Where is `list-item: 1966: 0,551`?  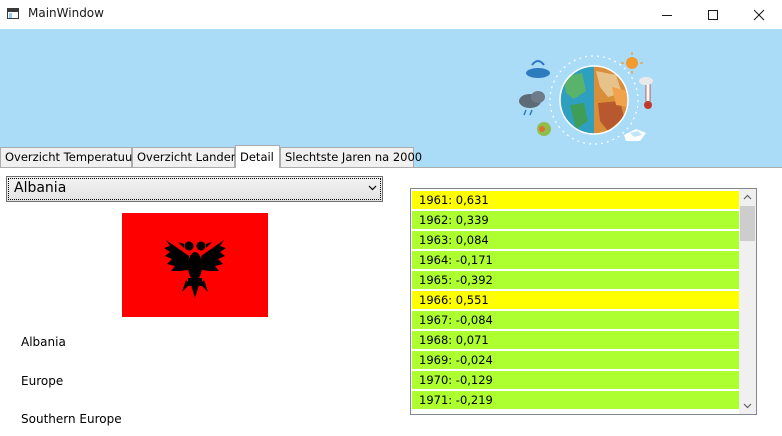
list-item: 1966: 0,551 is located at coordinates (576, 300).